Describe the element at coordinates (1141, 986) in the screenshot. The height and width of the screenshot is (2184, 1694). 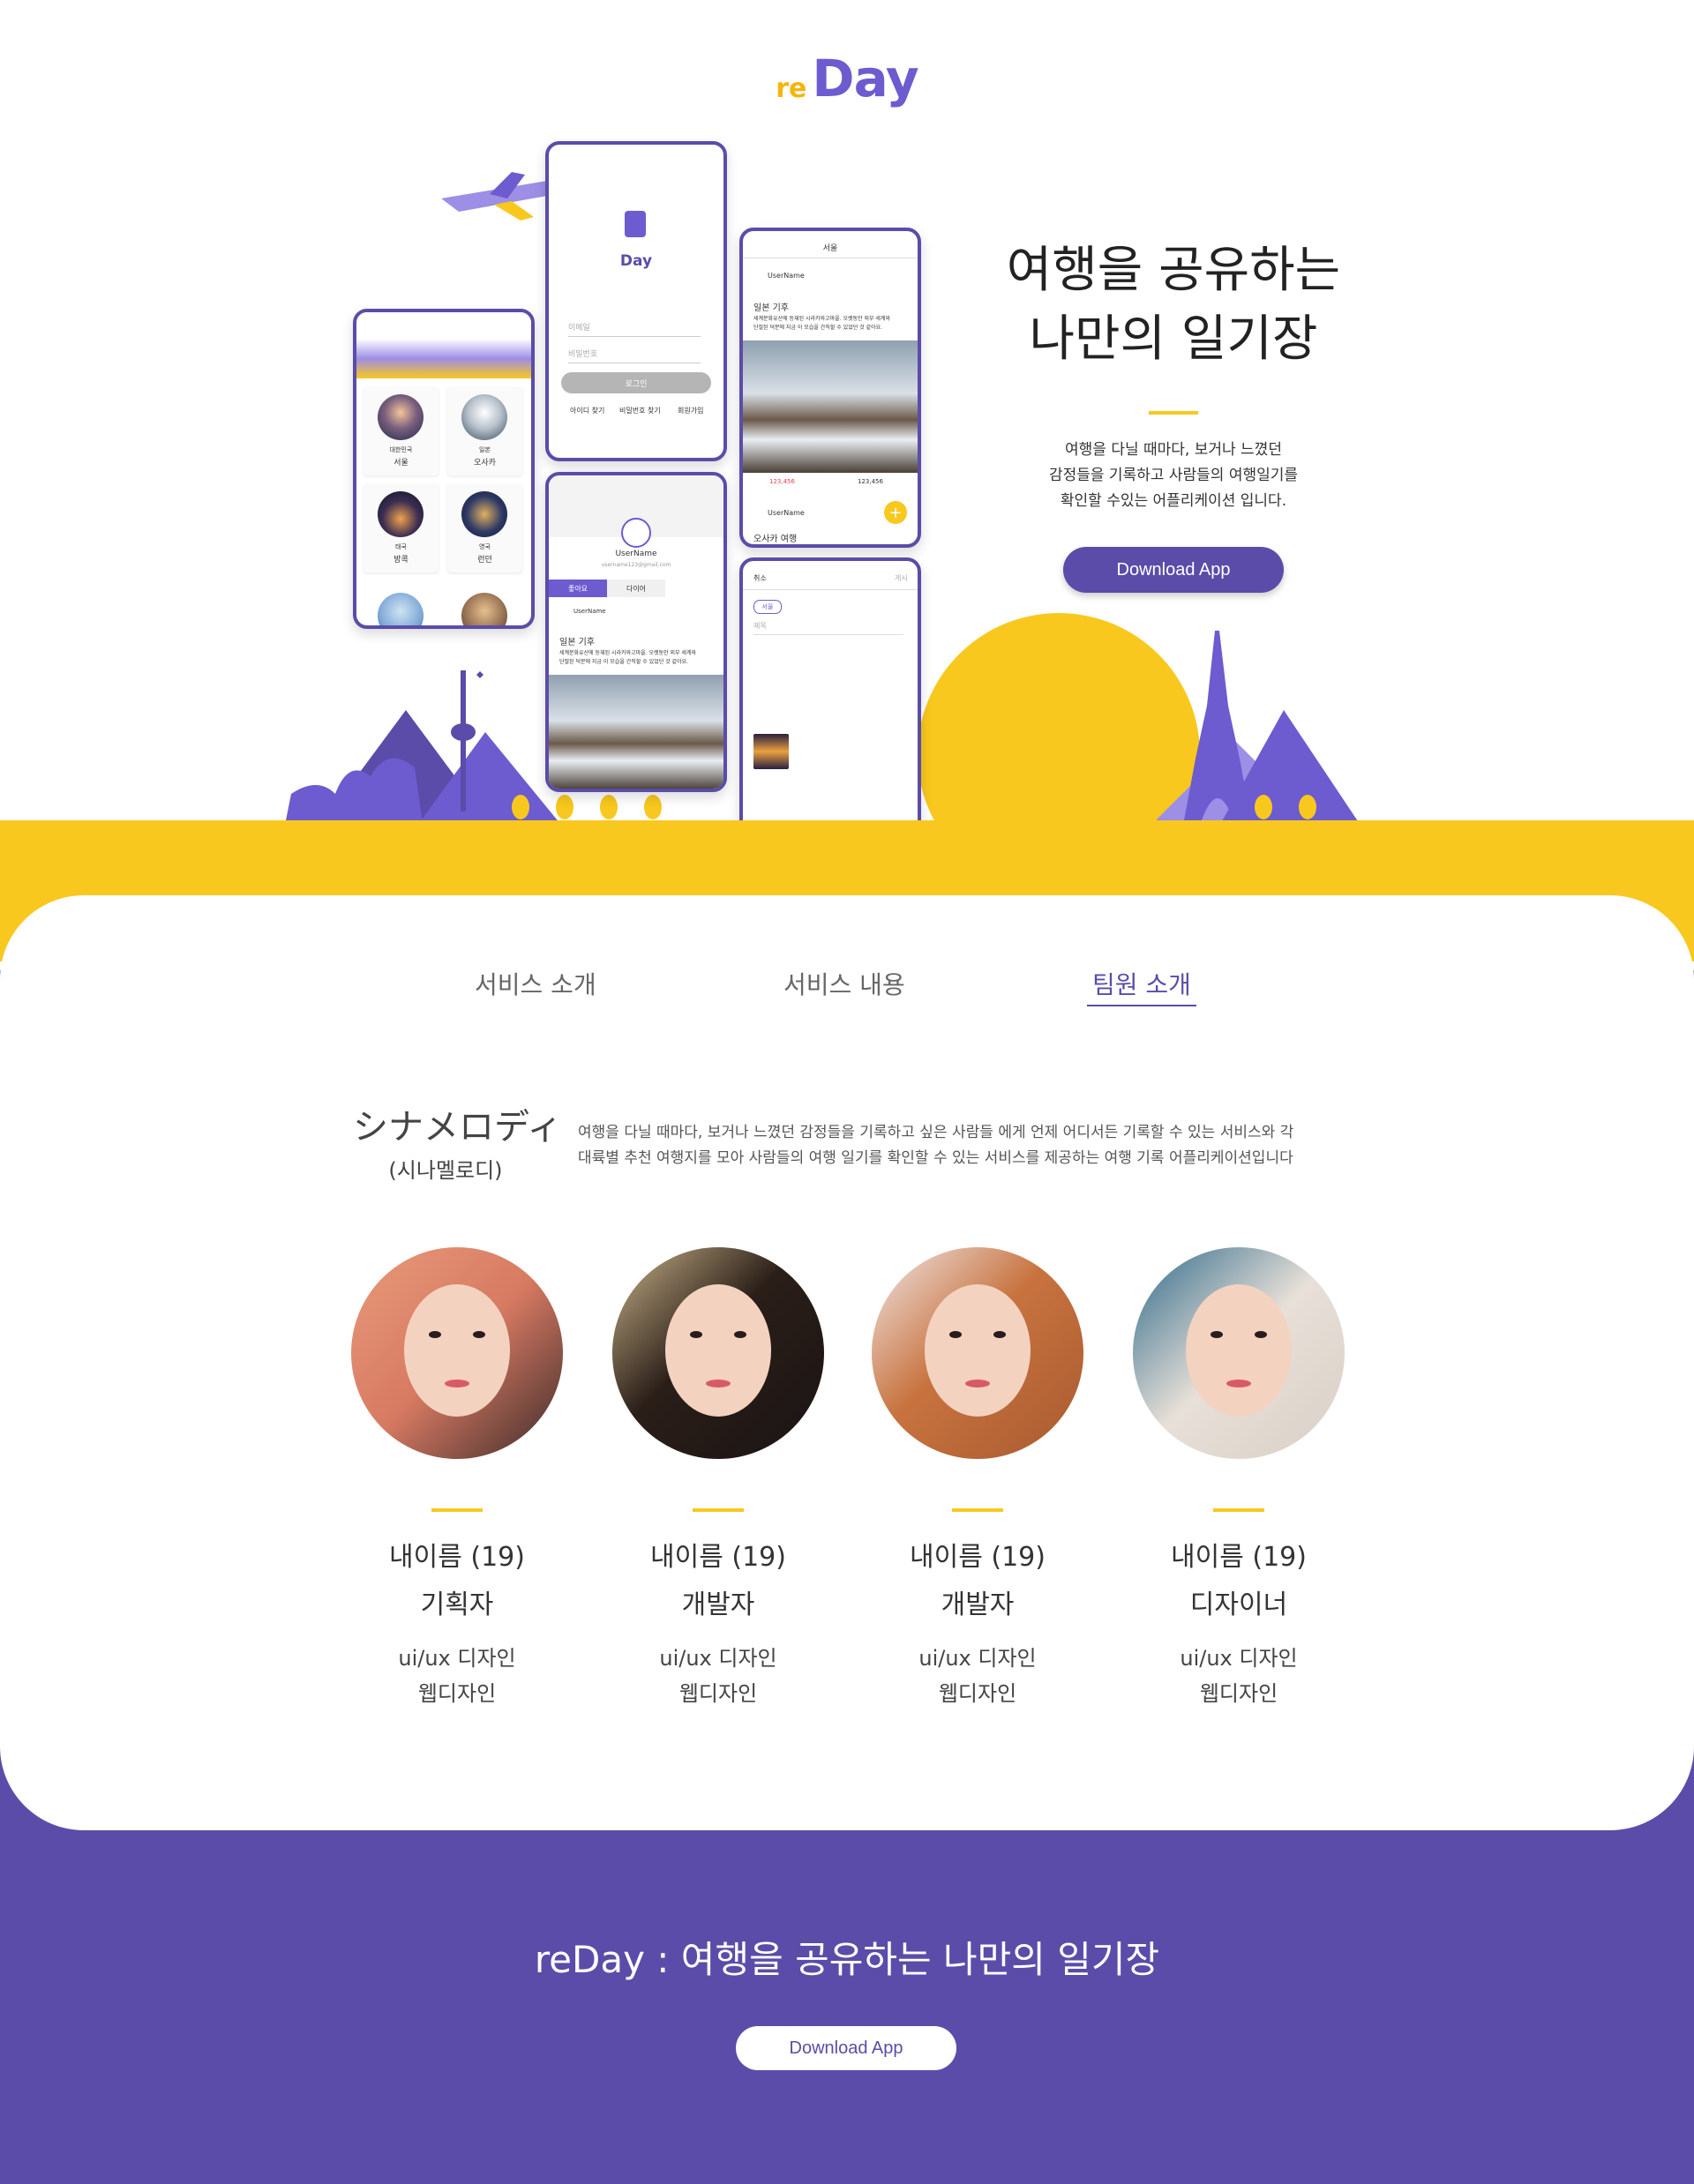
I see `tab-team-intro: 팀원 소개` at that location.